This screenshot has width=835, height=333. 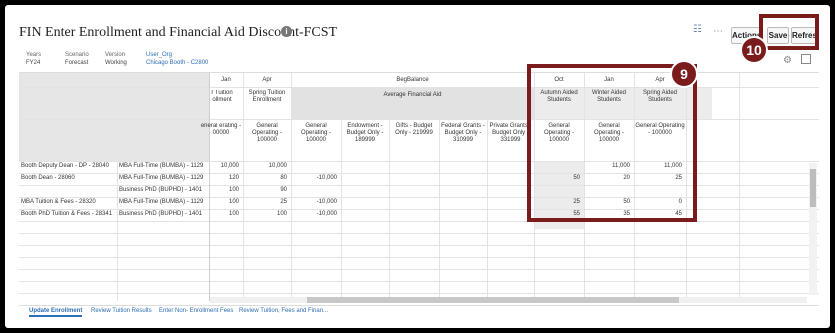 I want to click on gear-icon: ⚙, so click(x=787, y=60).